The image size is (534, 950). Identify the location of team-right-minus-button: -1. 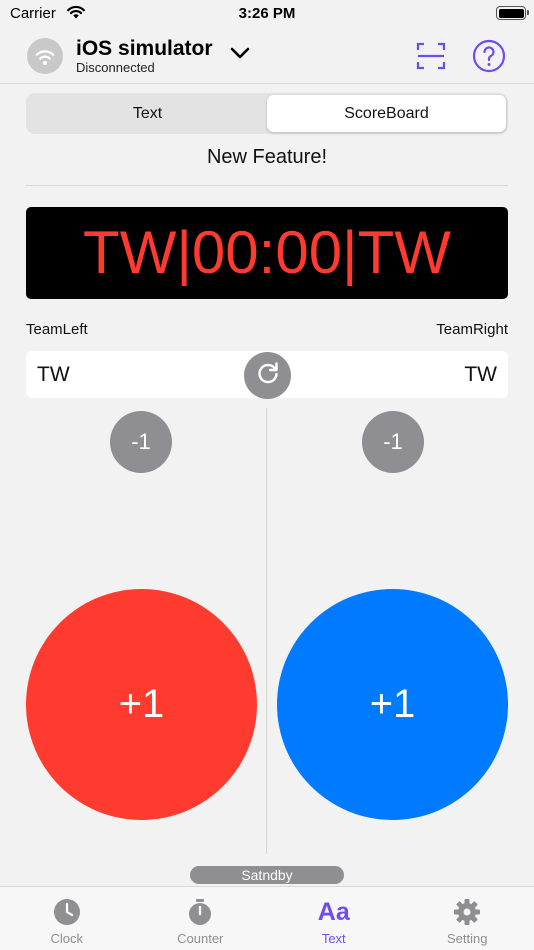
(393, 442).